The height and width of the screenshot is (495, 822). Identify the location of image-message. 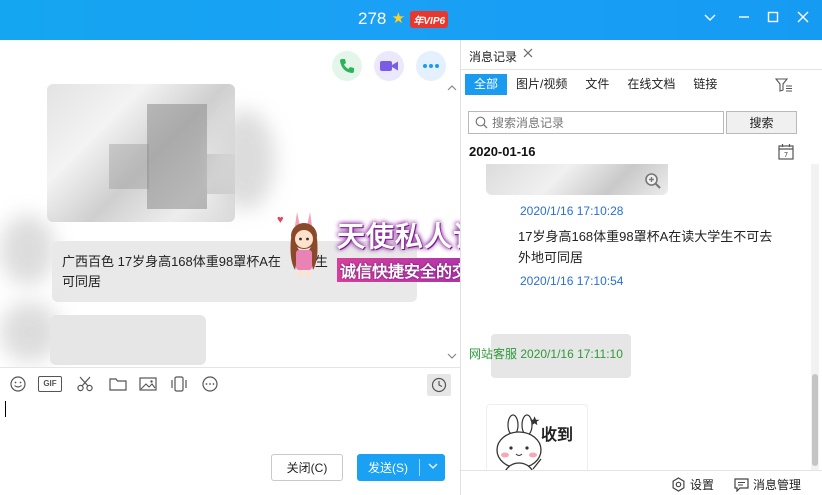
(141, 153).